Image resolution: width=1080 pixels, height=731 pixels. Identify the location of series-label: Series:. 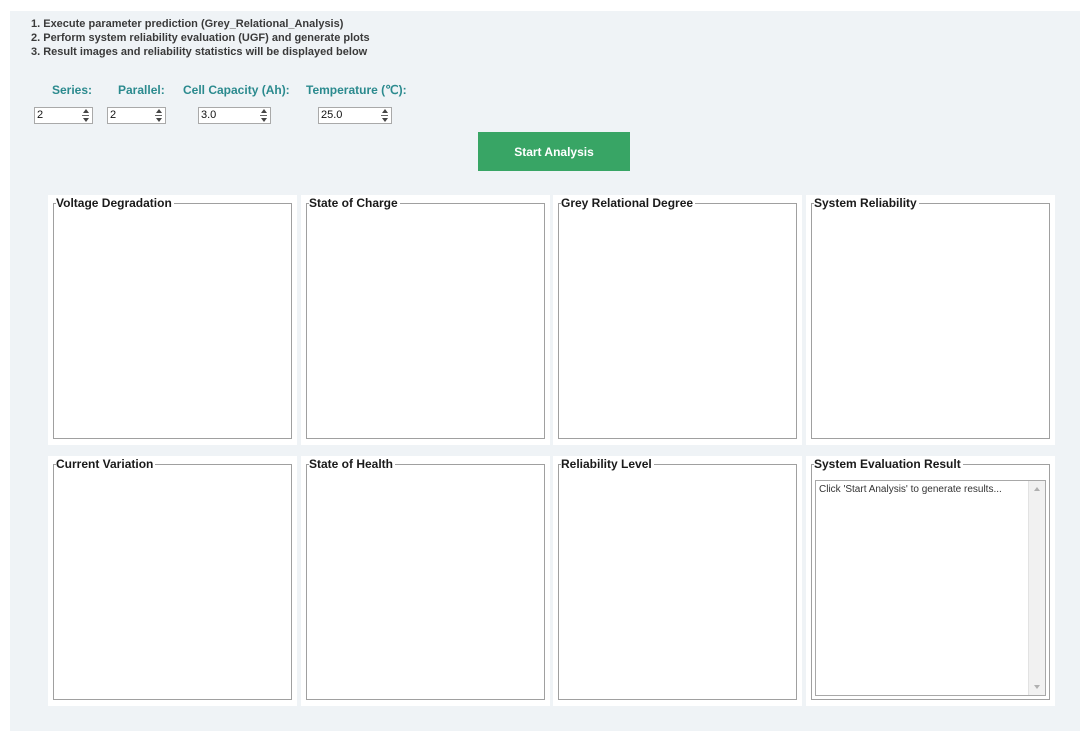
(72, 90).